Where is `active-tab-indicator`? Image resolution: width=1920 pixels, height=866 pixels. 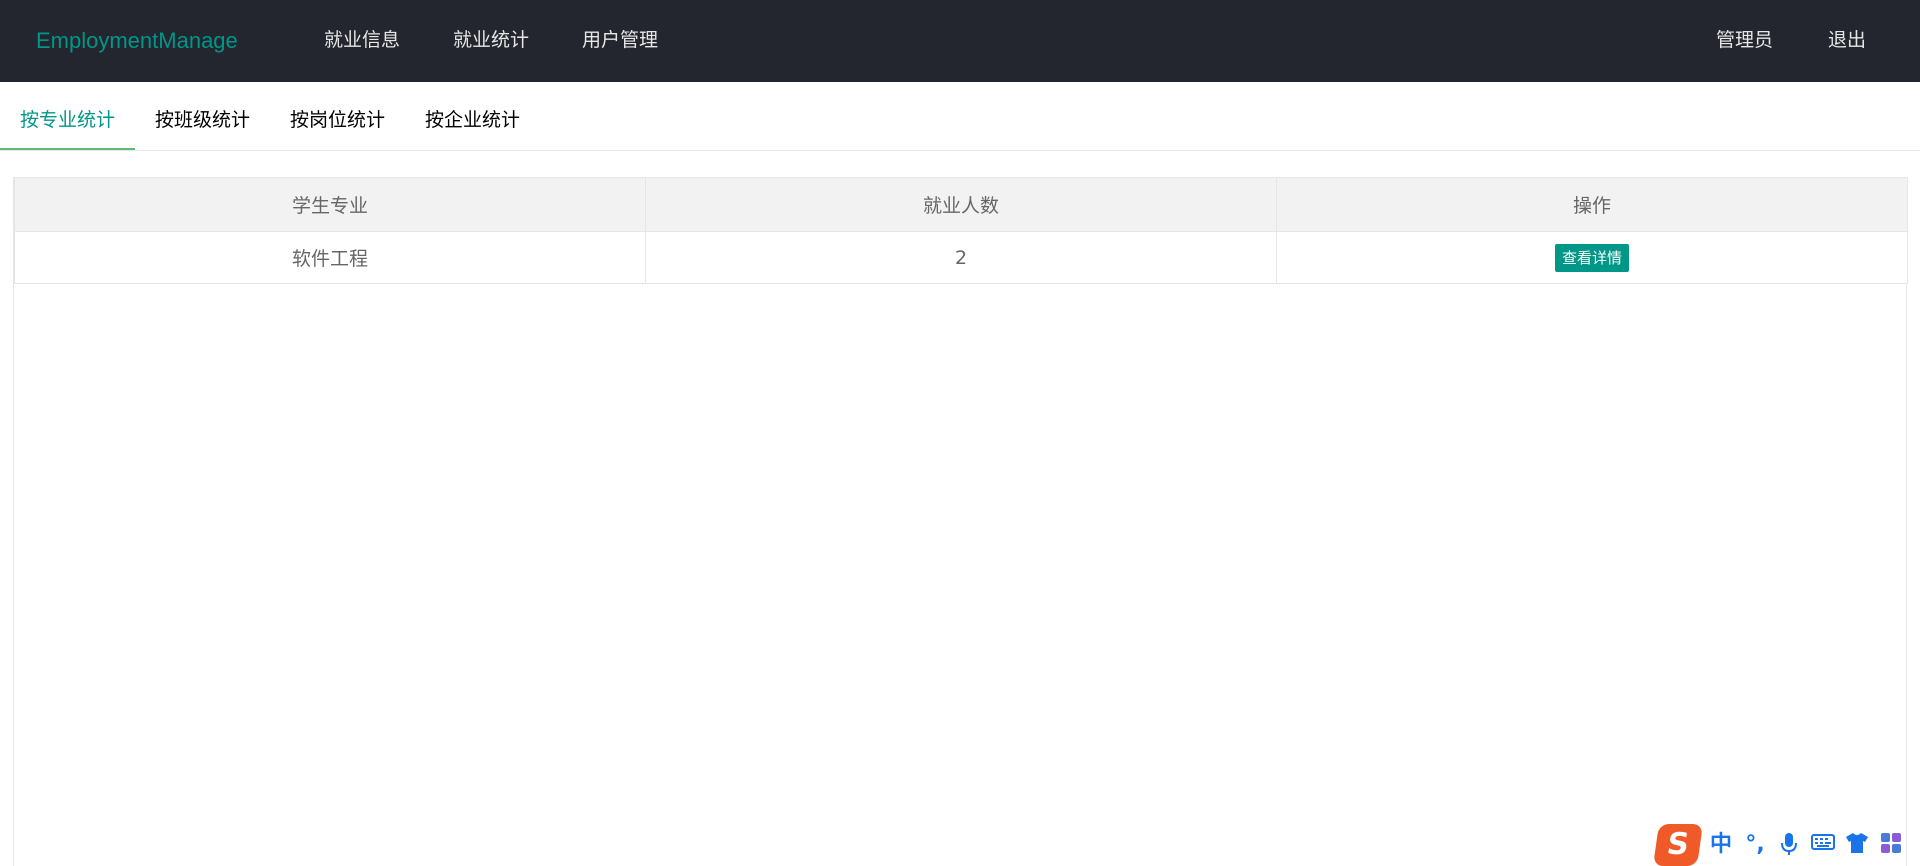
active-tab-indicator is located at coordinates (67, 149).